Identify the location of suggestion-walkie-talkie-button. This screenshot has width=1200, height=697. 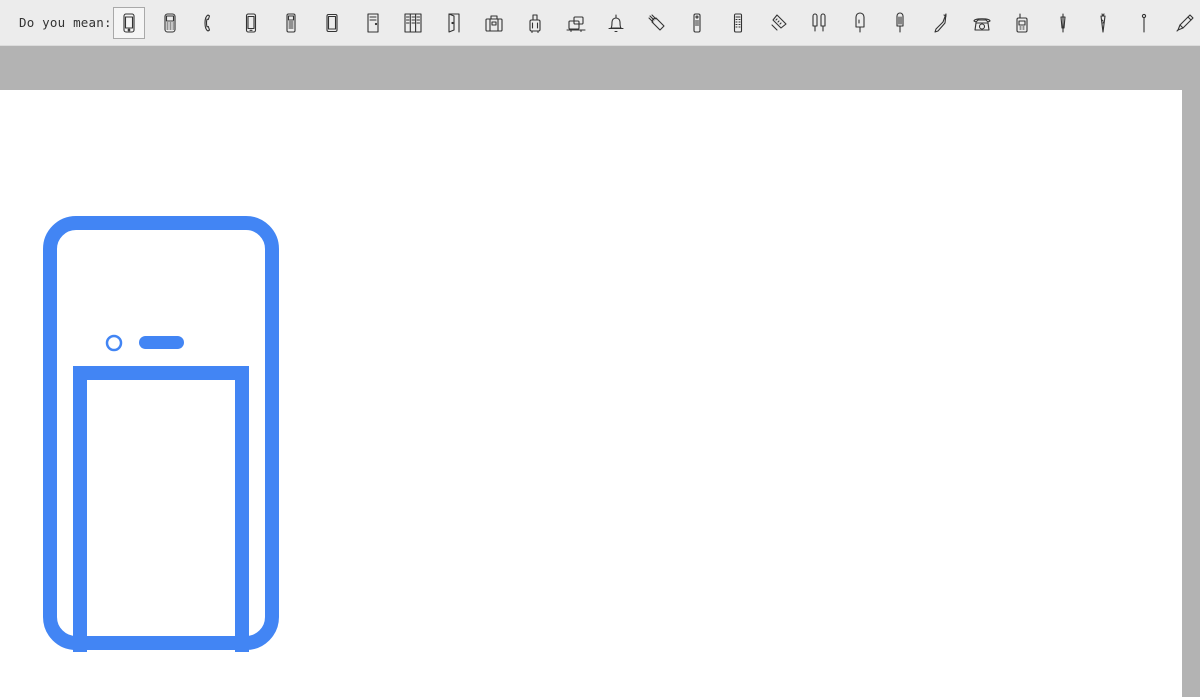
(1022, 23).